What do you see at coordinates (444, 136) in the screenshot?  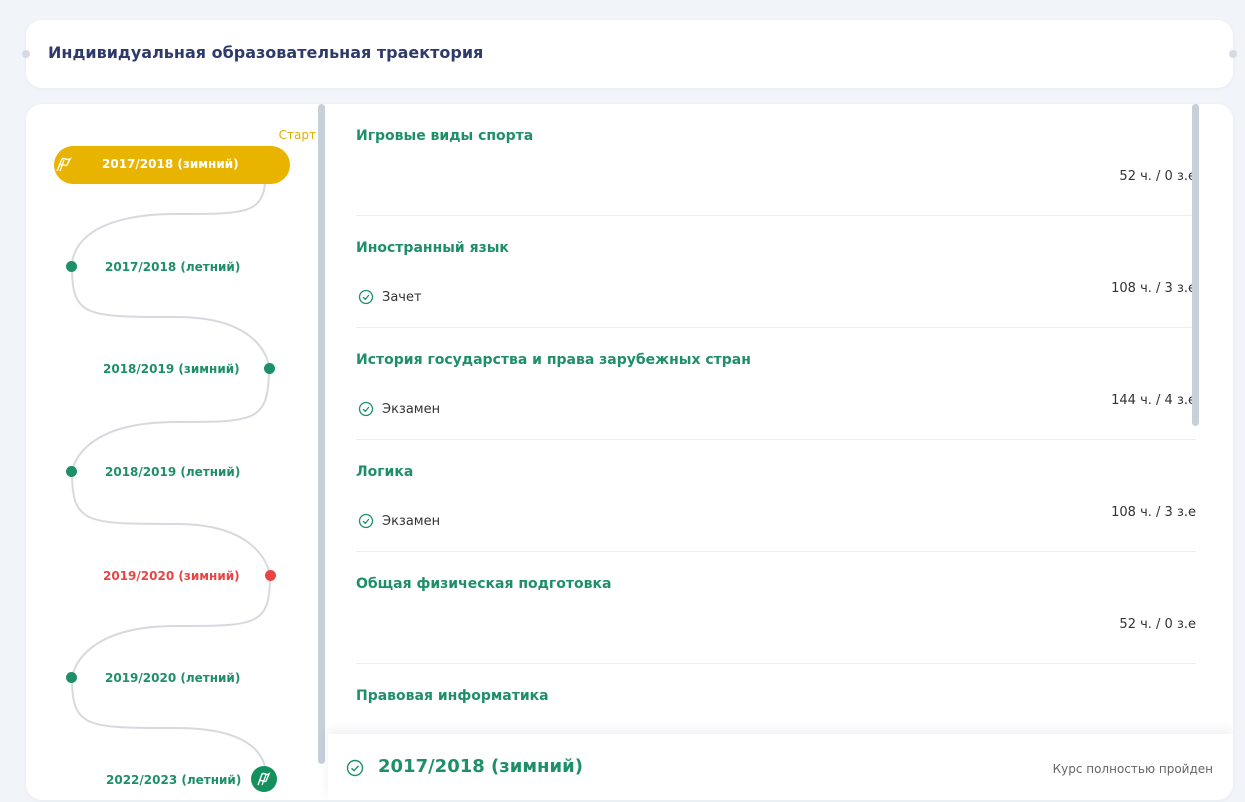 I see `course-title: Игровые виды спорта` at bounding box center [444, 136].